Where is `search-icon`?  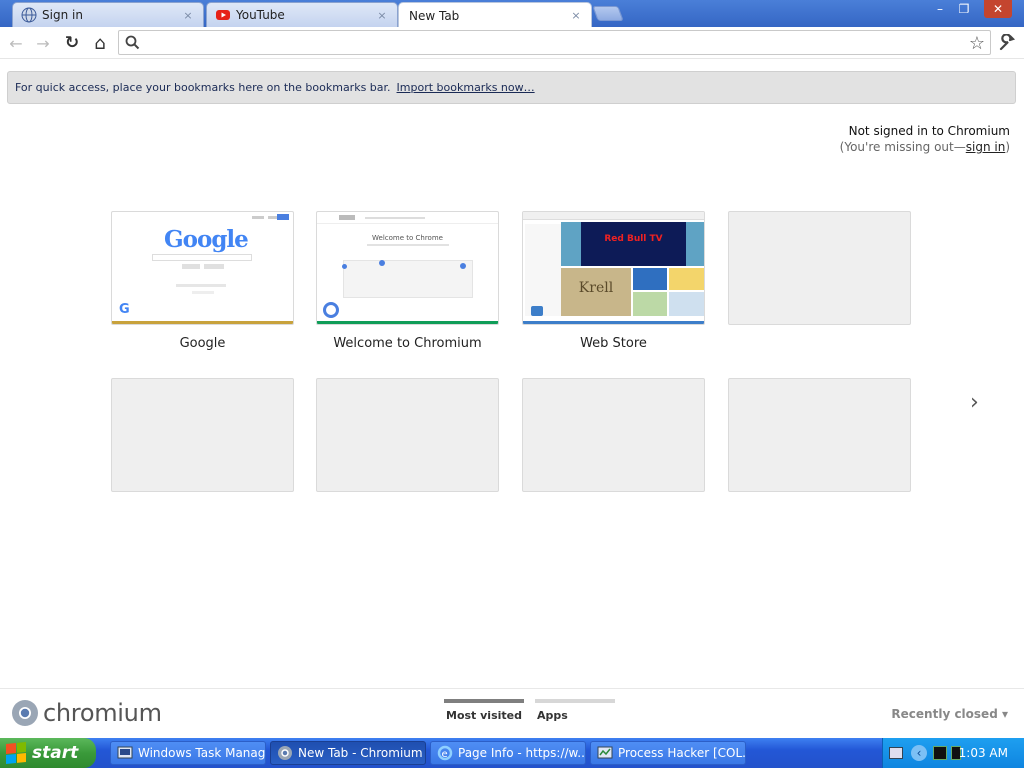 search-icon is located at coordinates (132, 44).